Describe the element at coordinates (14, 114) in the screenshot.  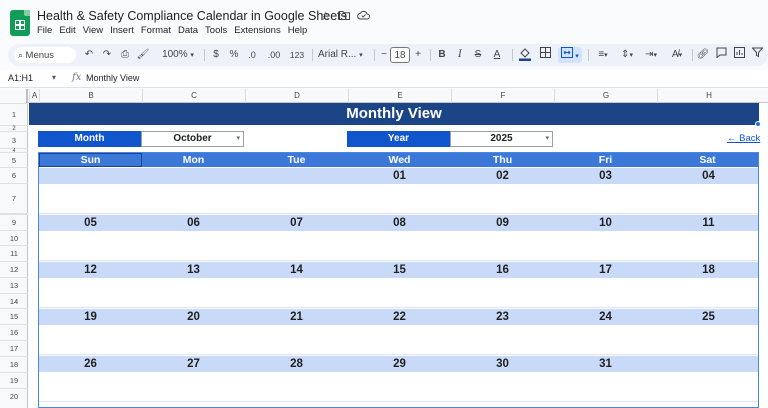
I see `row-header: 1` at that location.